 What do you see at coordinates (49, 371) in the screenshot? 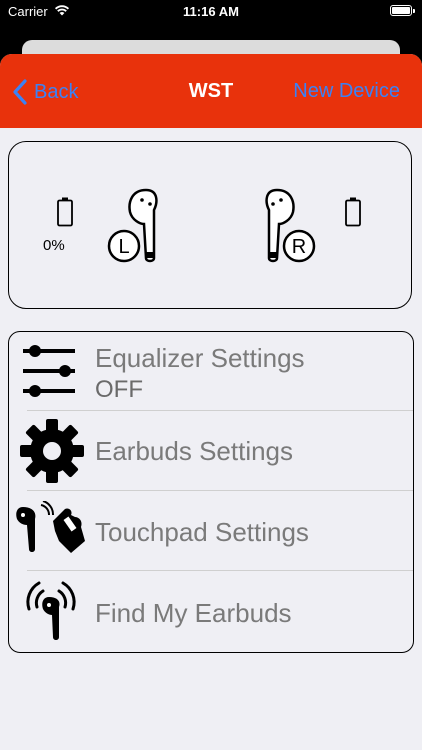
I see `equalizer-sliders-icon` at bounding box center [49, 371].